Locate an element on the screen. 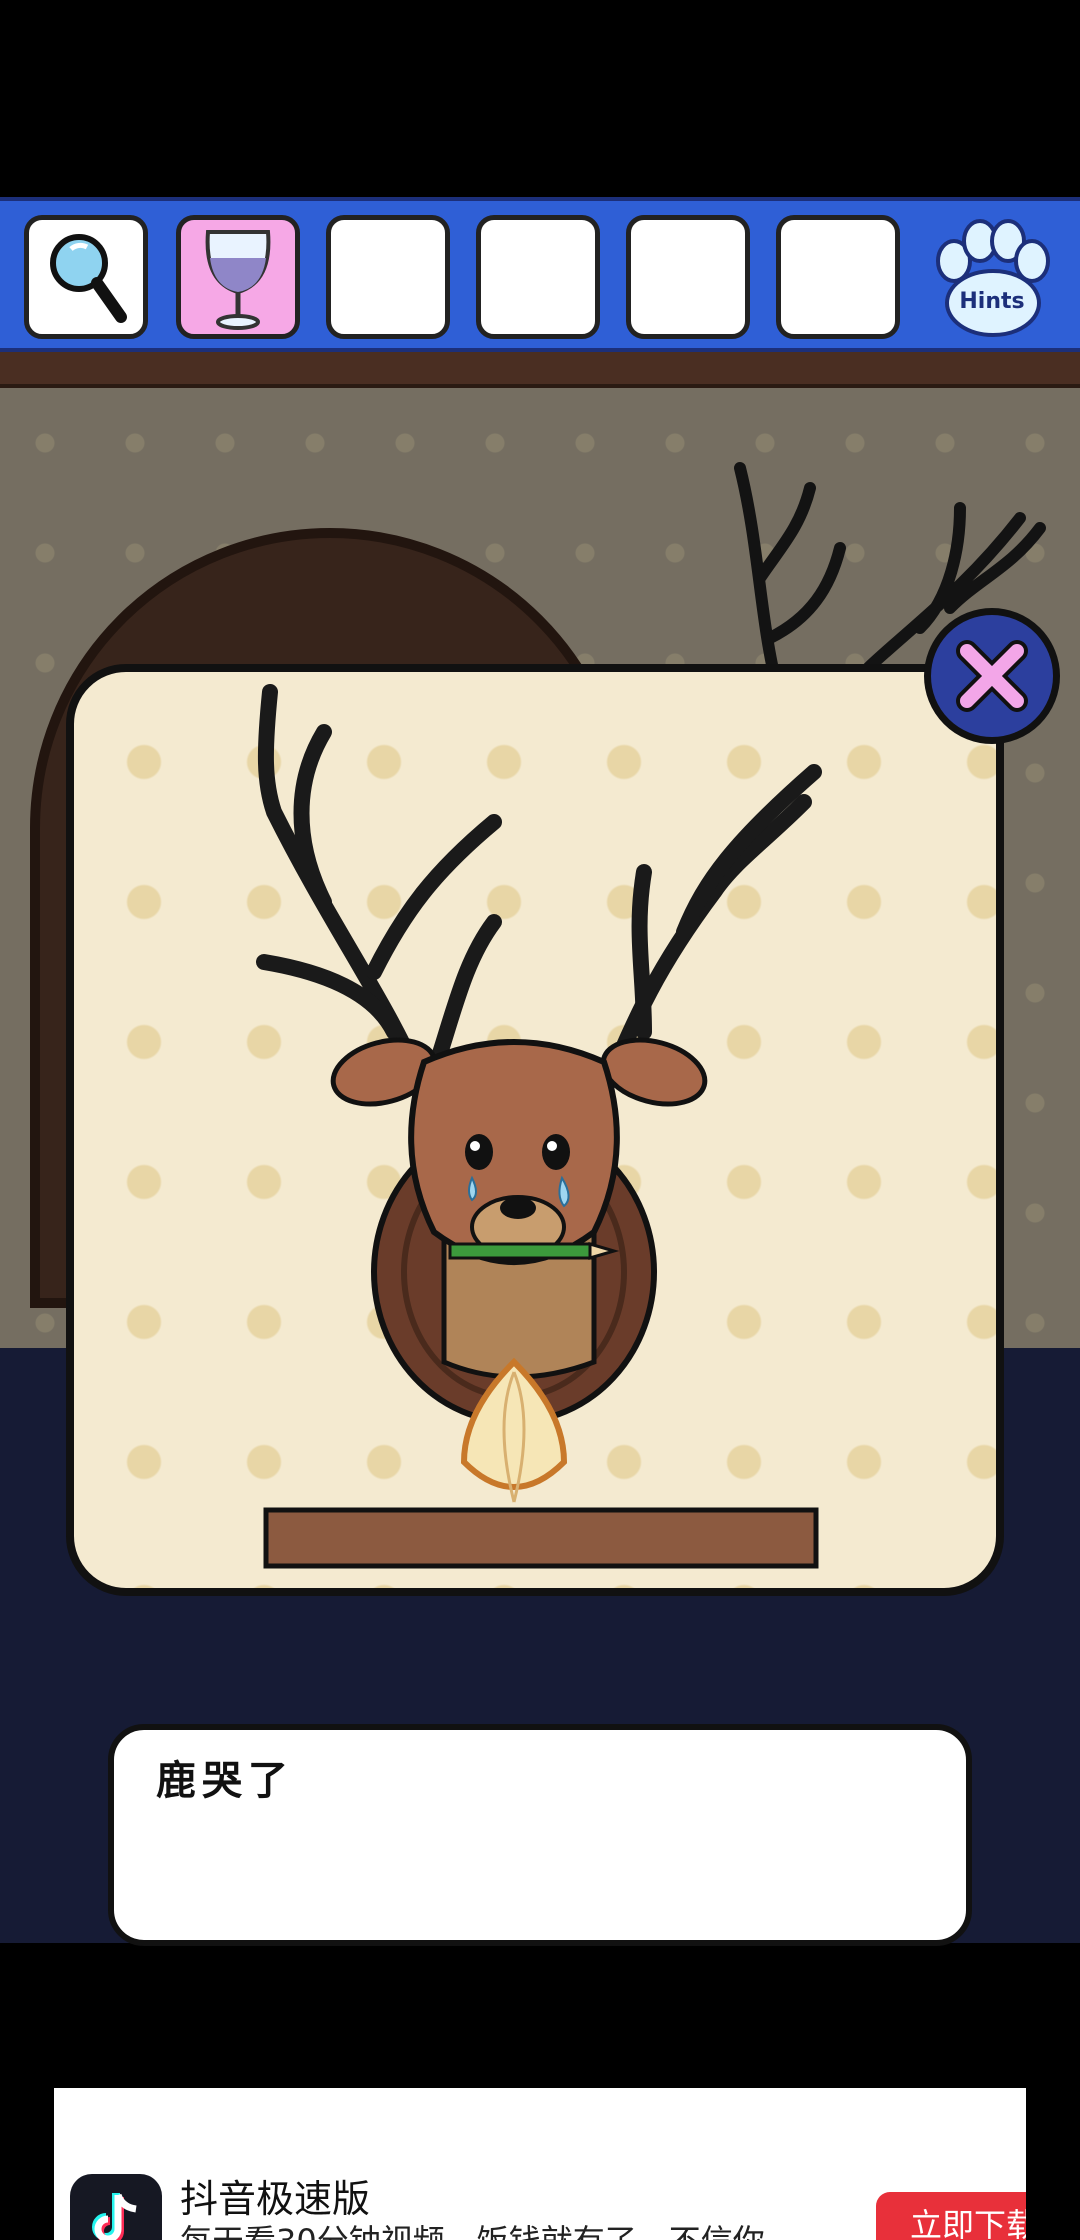 The width and height of the screenshot is (1080, 2240). music-note-icon is located at coordinates (114, 2216).